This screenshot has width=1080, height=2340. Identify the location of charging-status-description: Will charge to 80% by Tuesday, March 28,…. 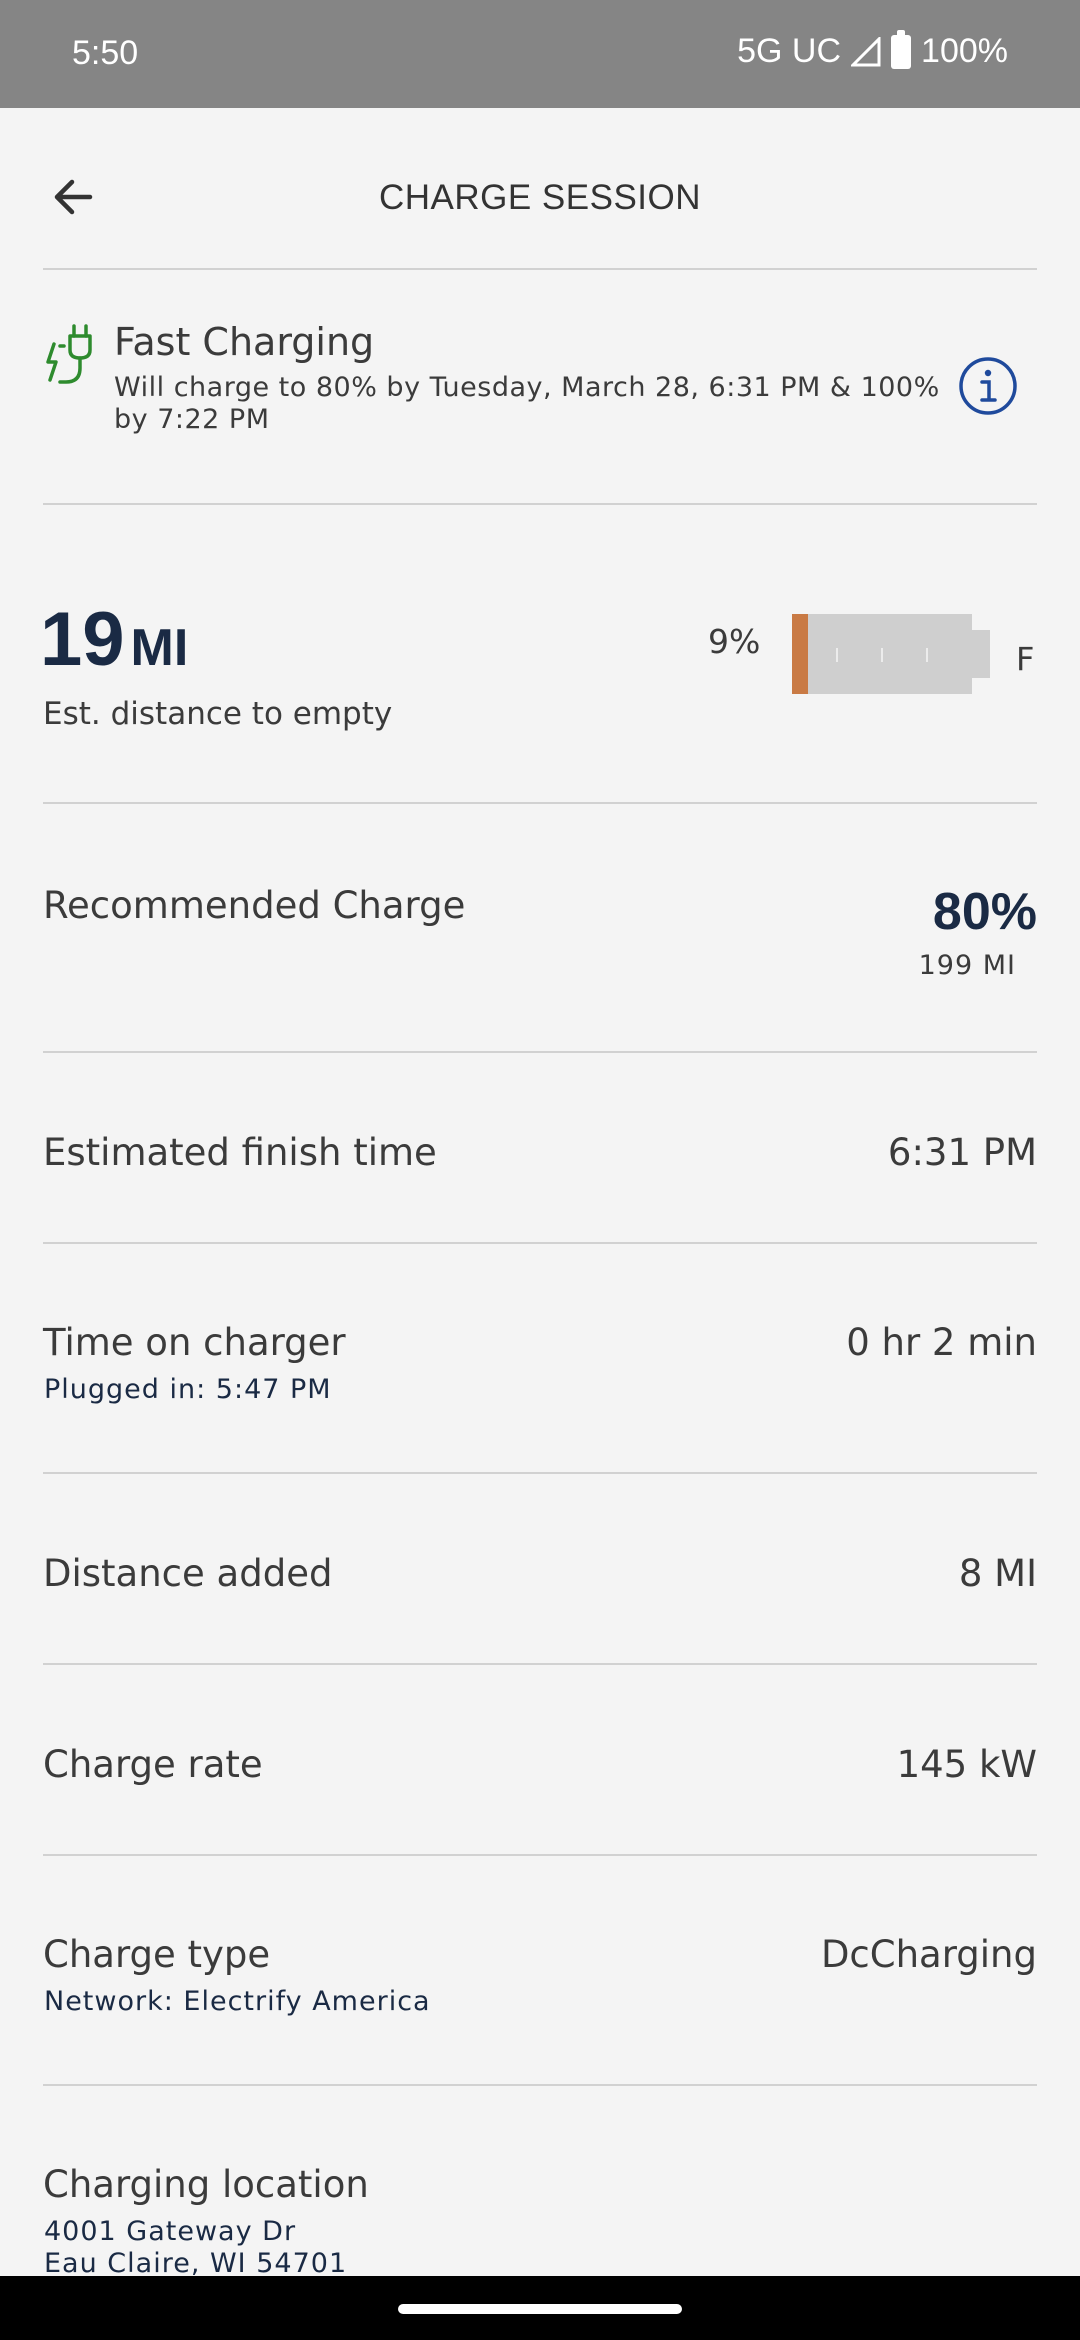
(527, 403).